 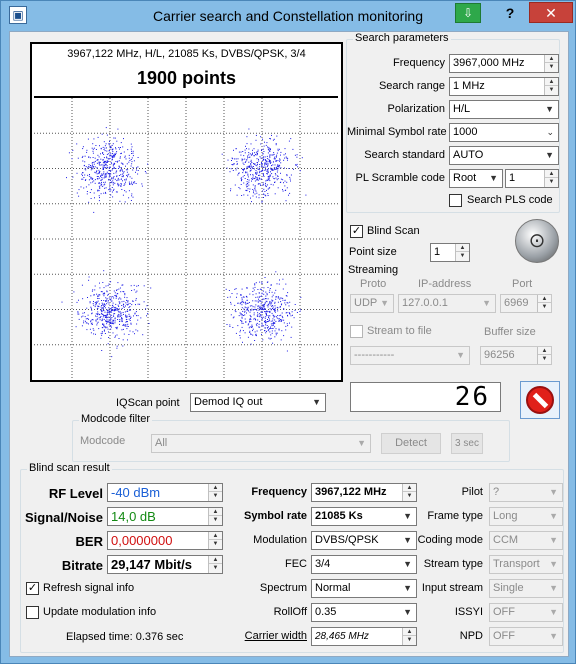 I want to click on blind-scan-checkbox: ✓, so click(x=356, y=231).